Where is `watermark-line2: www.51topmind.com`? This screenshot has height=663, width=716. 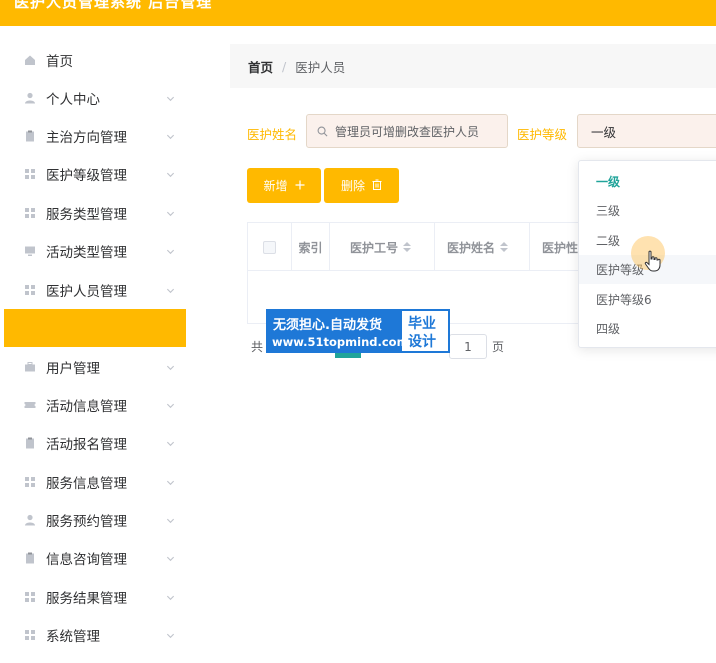 watermark-line2: www.51topmind.com is located at coordinates (340, 342).